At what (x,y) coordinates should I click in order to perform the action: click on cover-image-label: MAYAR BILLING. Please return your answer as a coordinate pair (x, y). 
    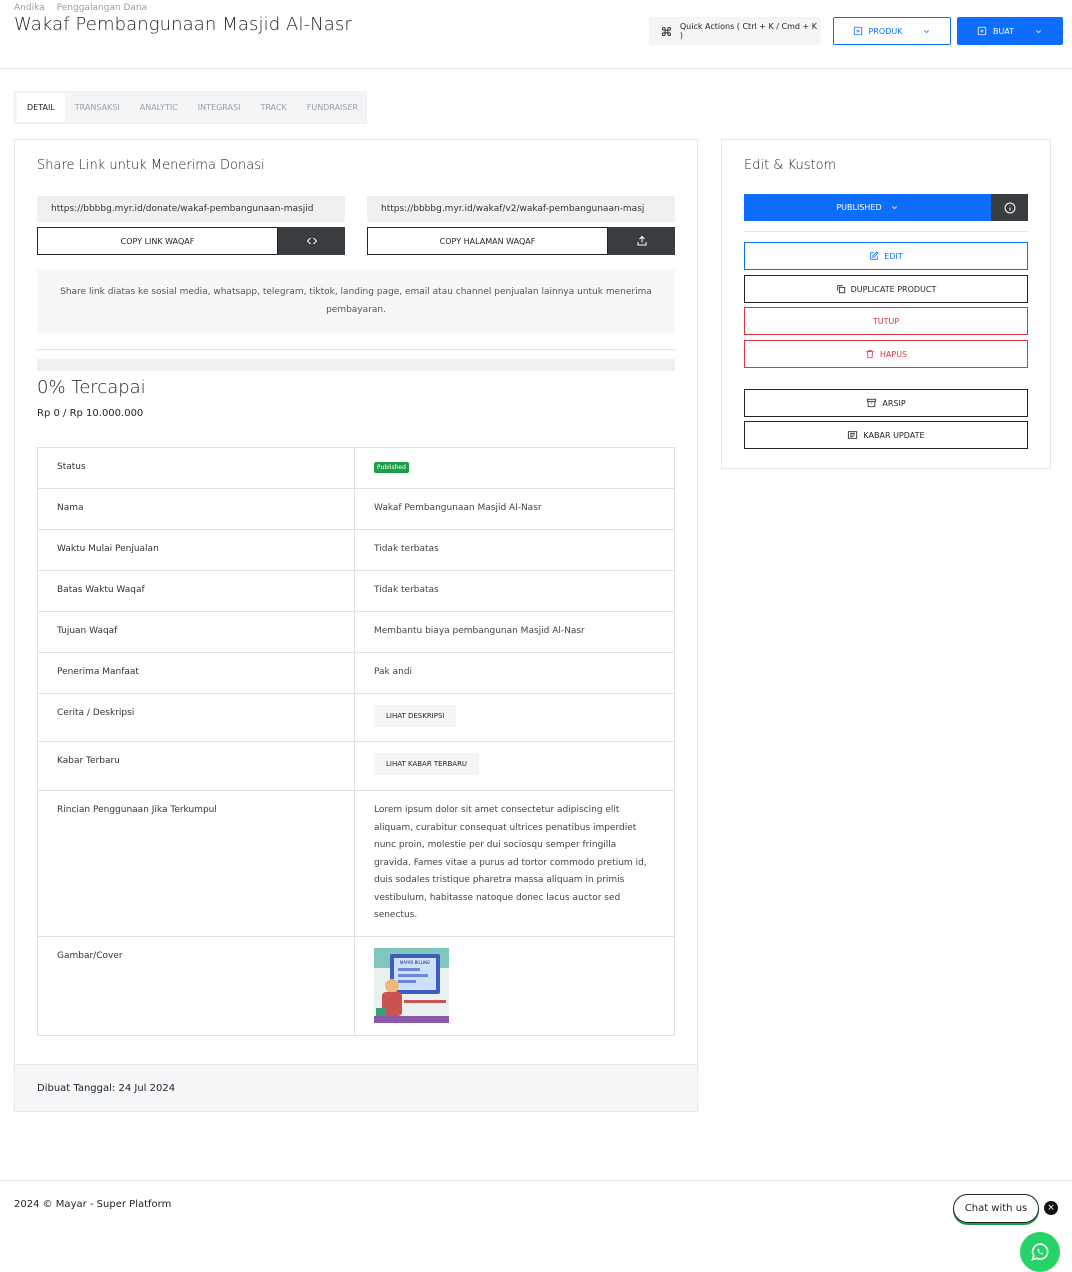
    Looking at the image, I should click on (415, 962).